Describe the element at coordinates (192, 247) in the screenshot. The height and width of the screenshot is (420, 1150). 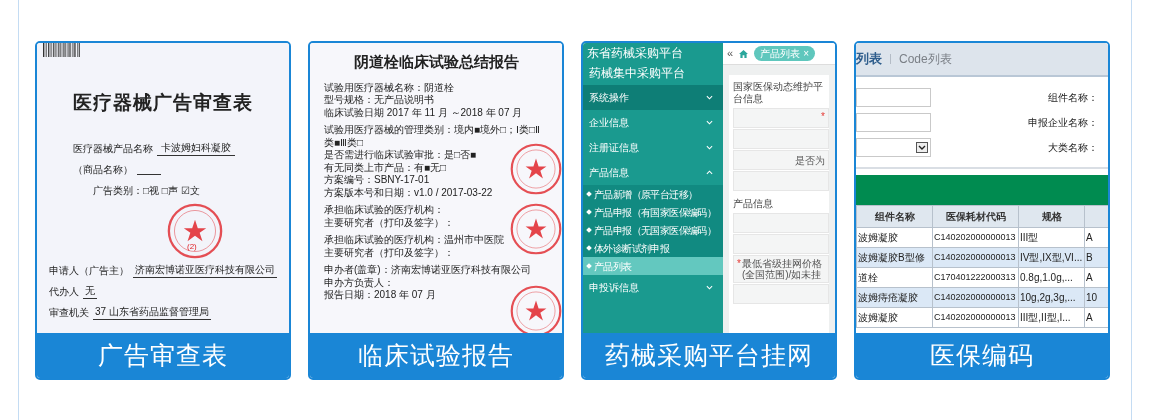
I see `stamp-number: (2)` at that location.